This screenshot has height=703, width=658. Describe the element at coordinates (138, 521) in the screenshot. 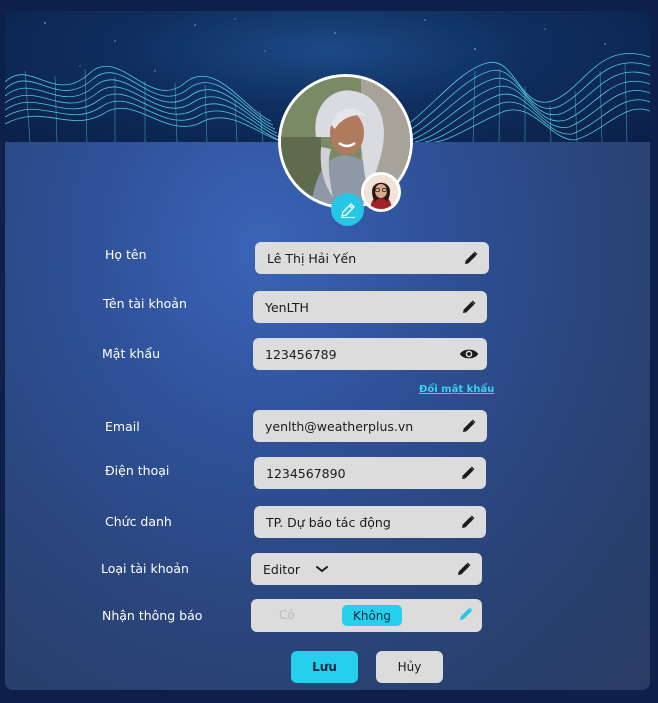

I see `title-label: Chức danh` at that location.